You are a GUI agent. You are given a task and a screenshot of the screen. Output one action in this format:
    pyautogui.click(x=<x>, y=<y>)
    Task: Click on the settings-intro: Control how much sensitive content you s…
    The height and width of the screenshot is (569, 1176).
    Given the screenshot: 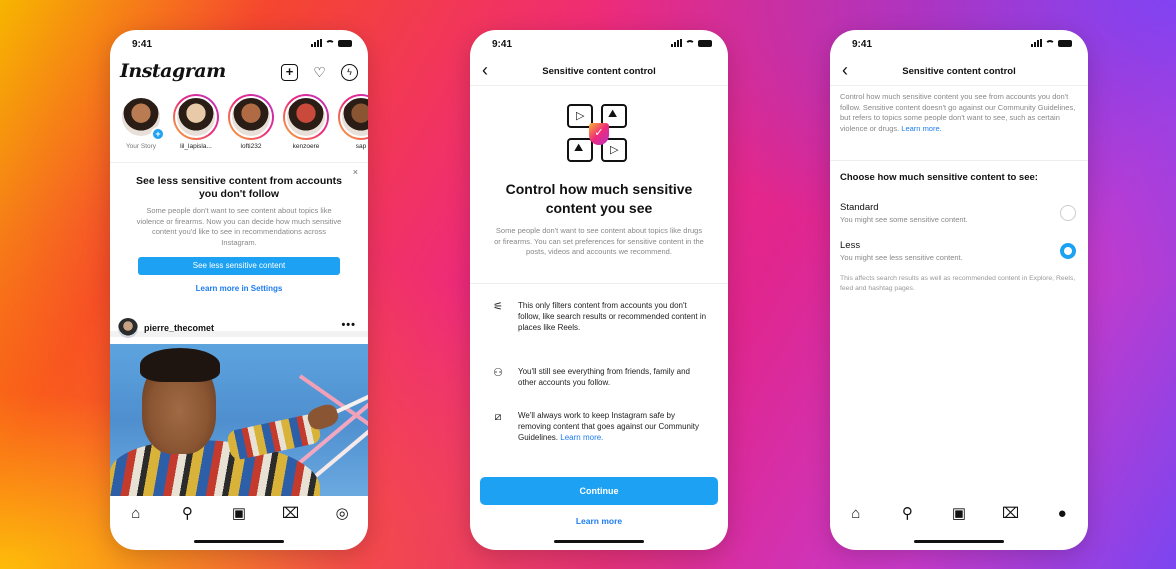 What is the action you would take?
    pyautogui.click(x=958, y=113)
    